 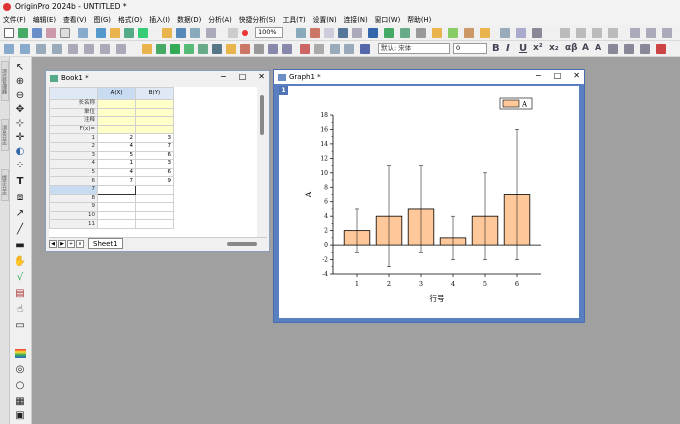 What do you see at coordinates (105, 243) in the screenshot?
I see `sheet-tab: Sheet1` at bounding box center [105, 243].